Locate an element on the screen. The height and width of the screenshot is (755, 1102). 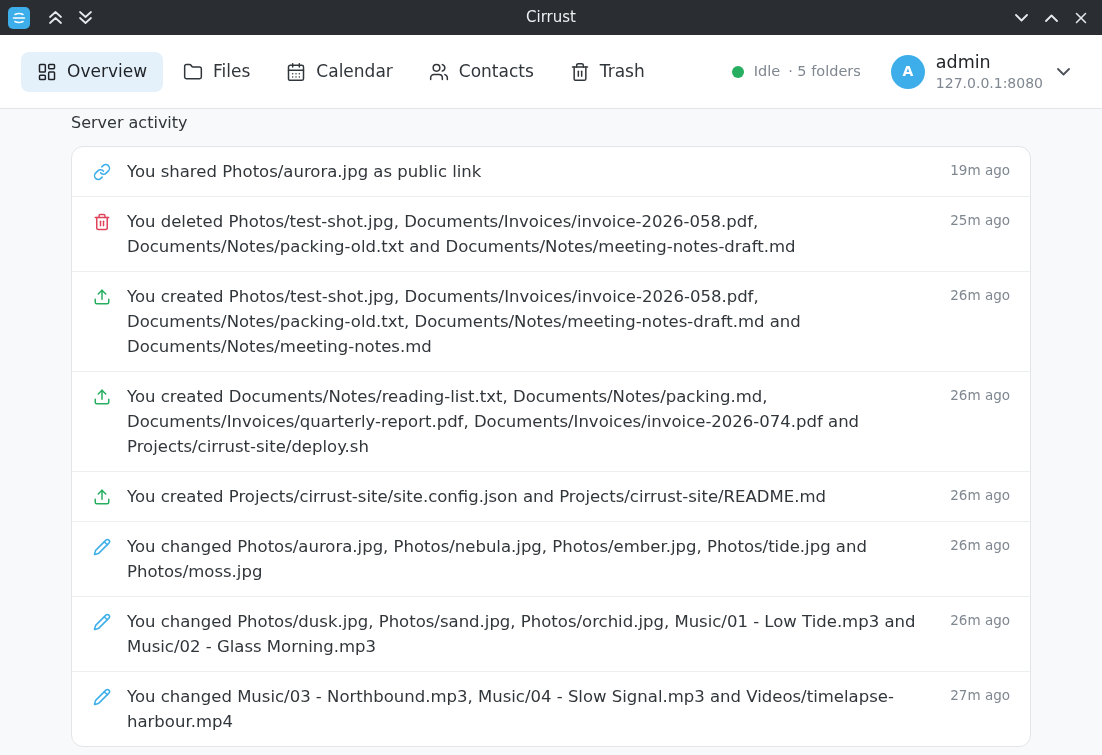
dashboard-icon is located at coordinates (47, 71).